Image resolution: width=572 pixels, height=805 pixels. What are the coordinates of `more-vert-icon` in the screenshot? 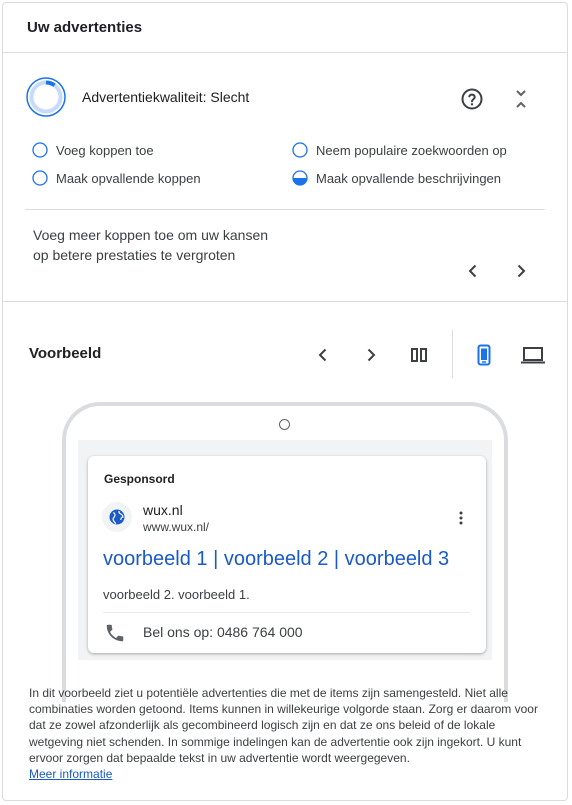 It's located at (461, 518).